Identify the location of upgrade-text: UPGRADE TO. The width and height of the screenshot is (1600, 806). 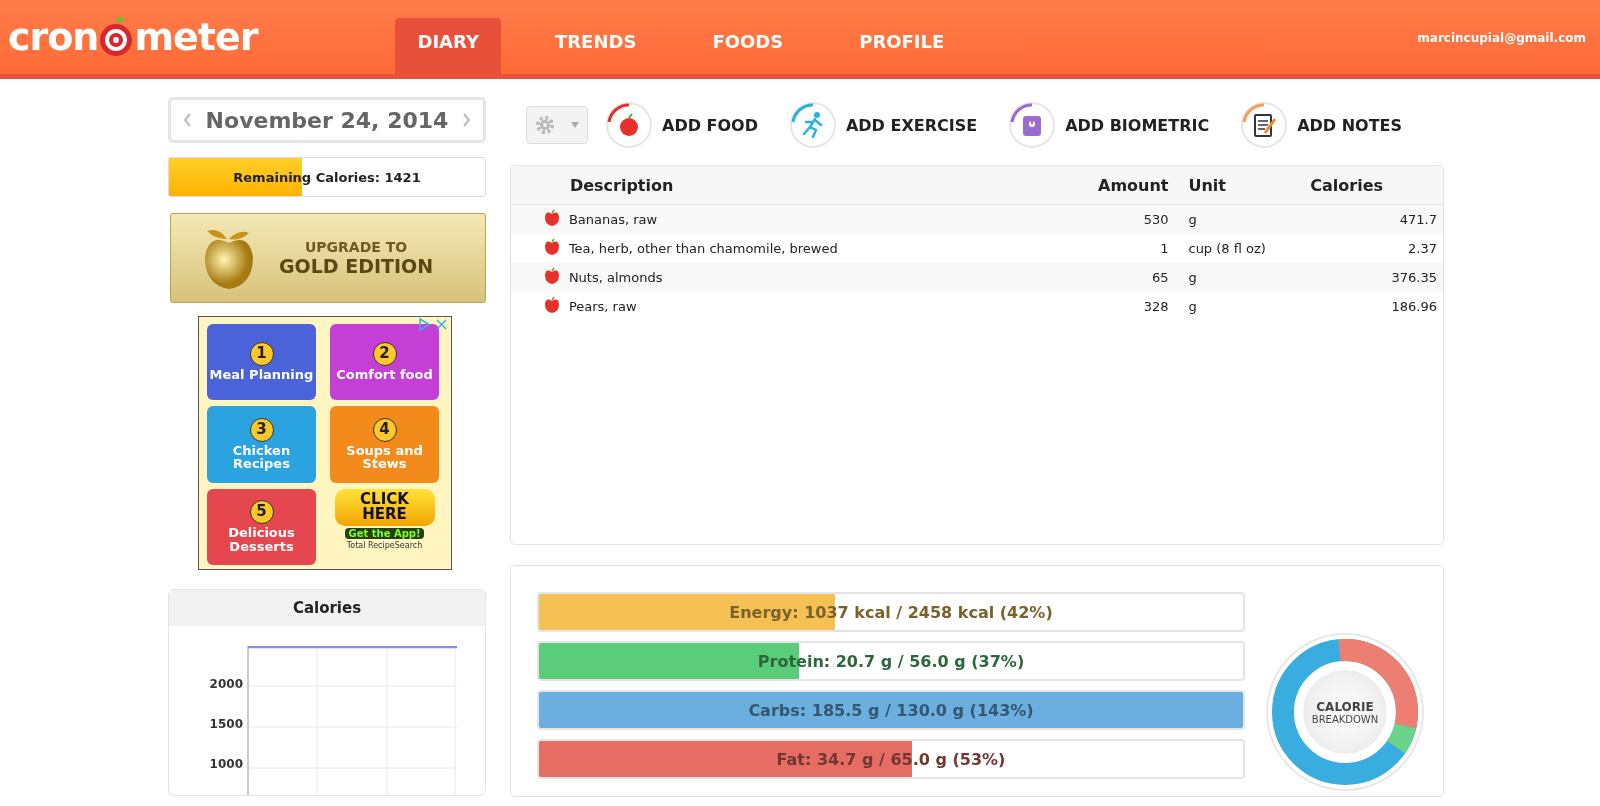
(356, 247).